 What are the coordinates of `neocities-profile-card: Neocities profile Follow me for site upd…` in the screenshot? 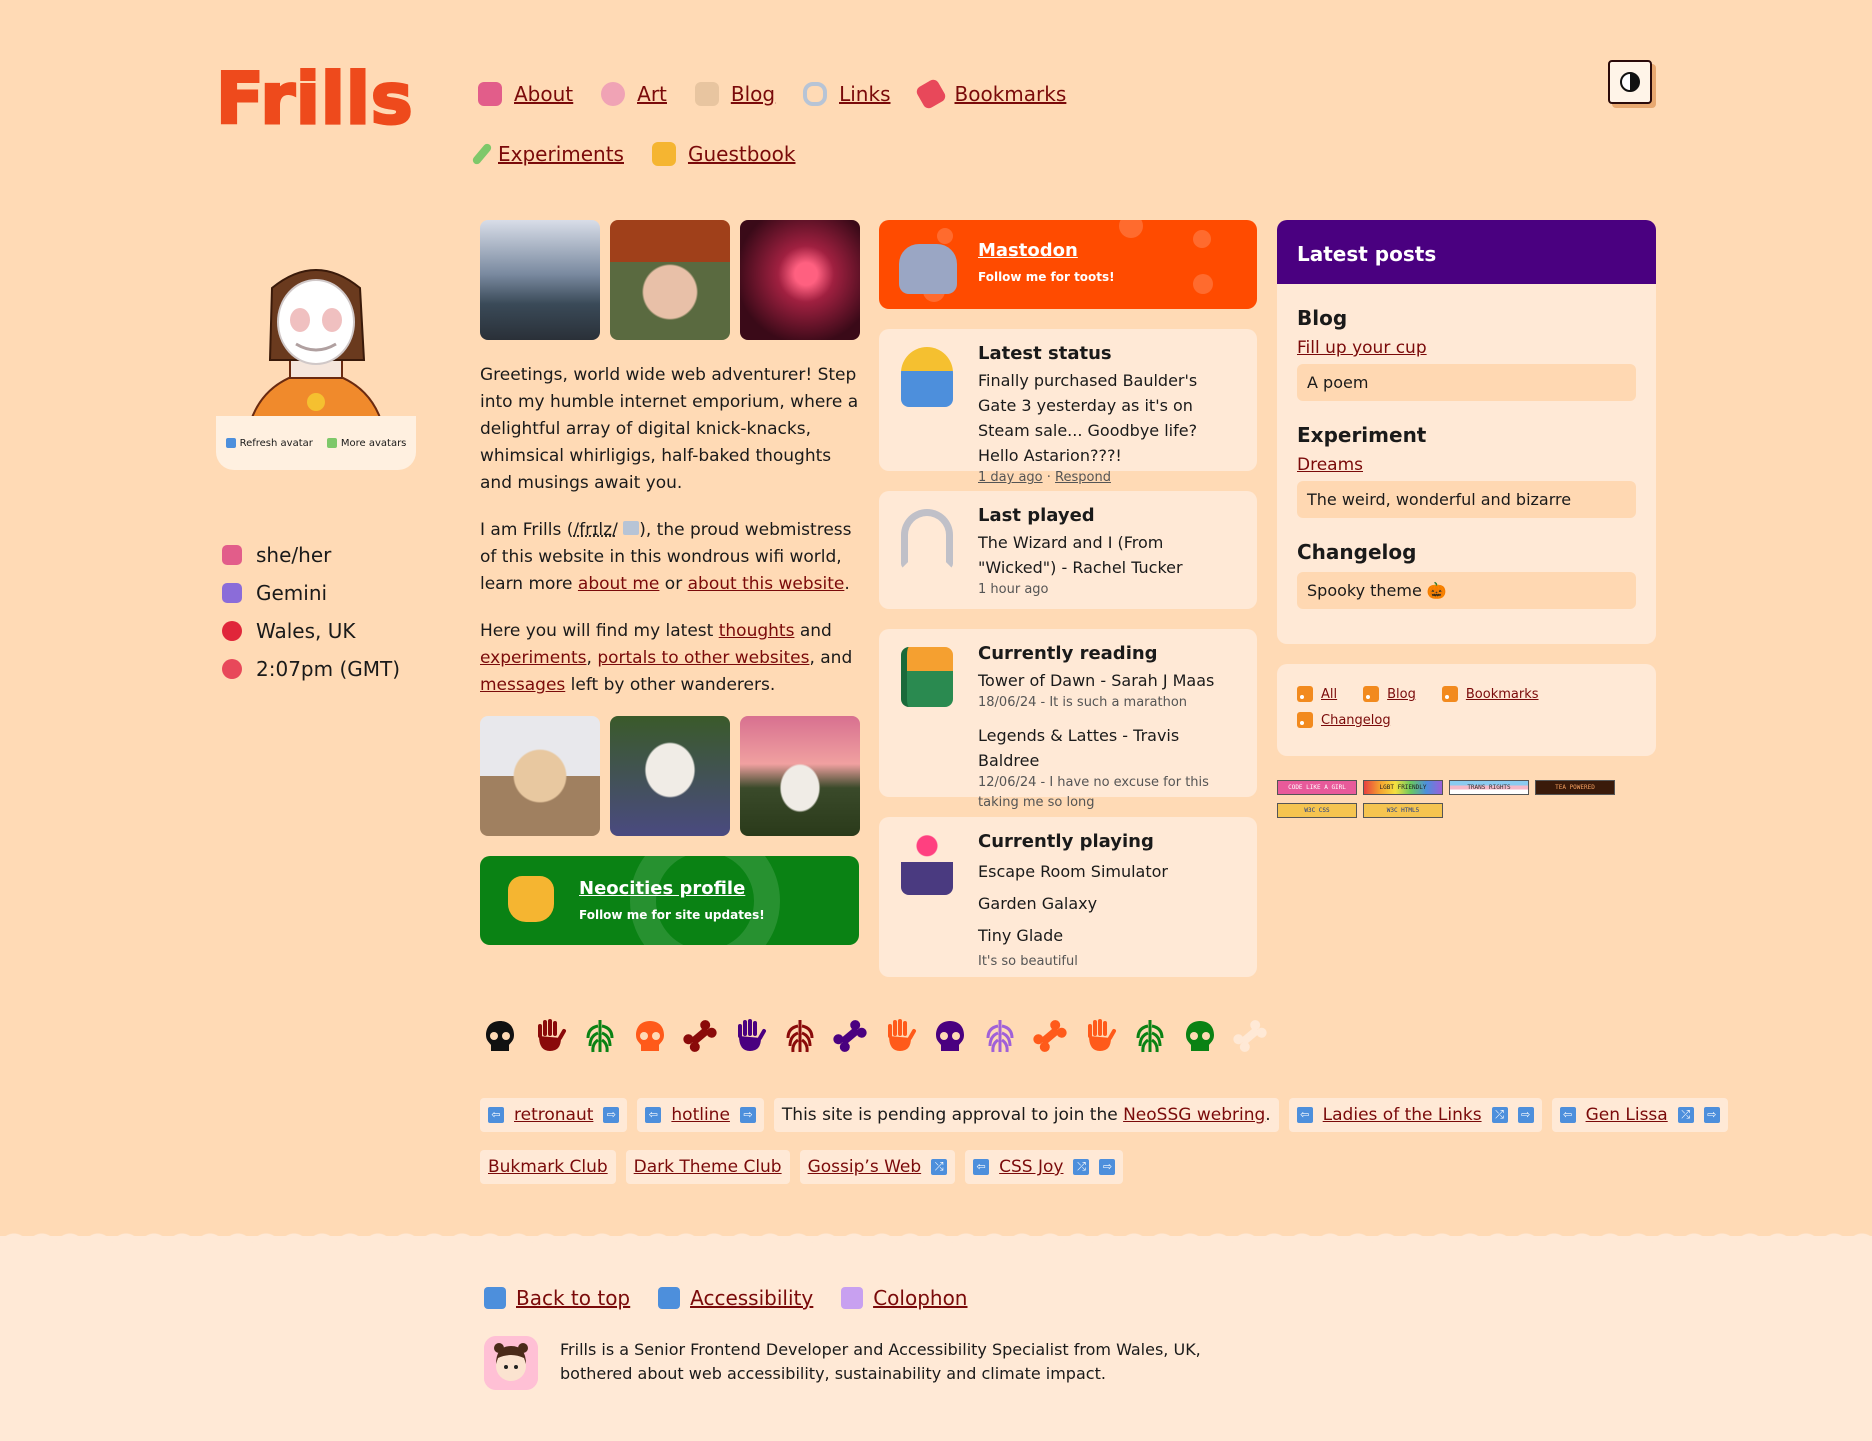 It's located at (669, 900).